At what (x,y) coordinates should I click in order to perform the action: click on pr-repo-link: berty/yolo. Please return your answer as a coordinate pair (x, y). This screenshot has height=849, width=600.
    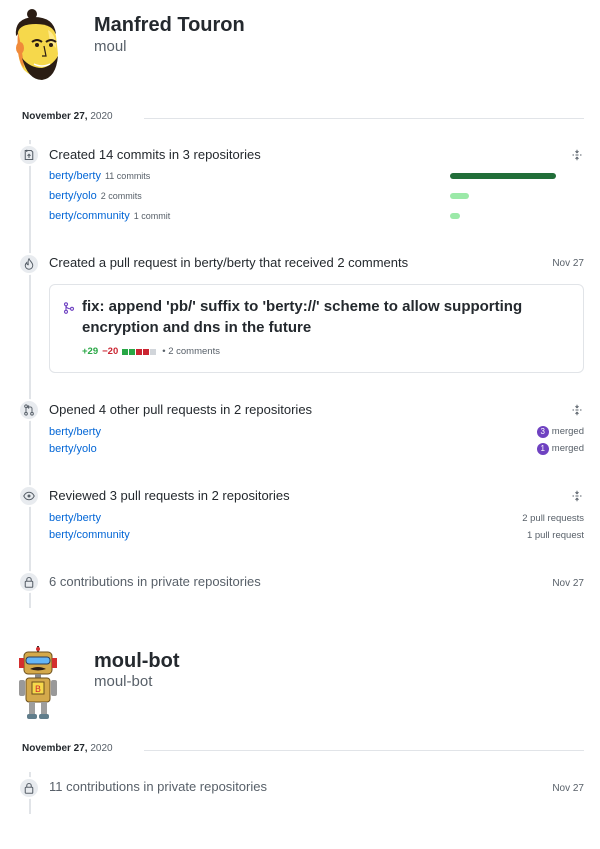
    Looking at the image, I should click on (73, 449).